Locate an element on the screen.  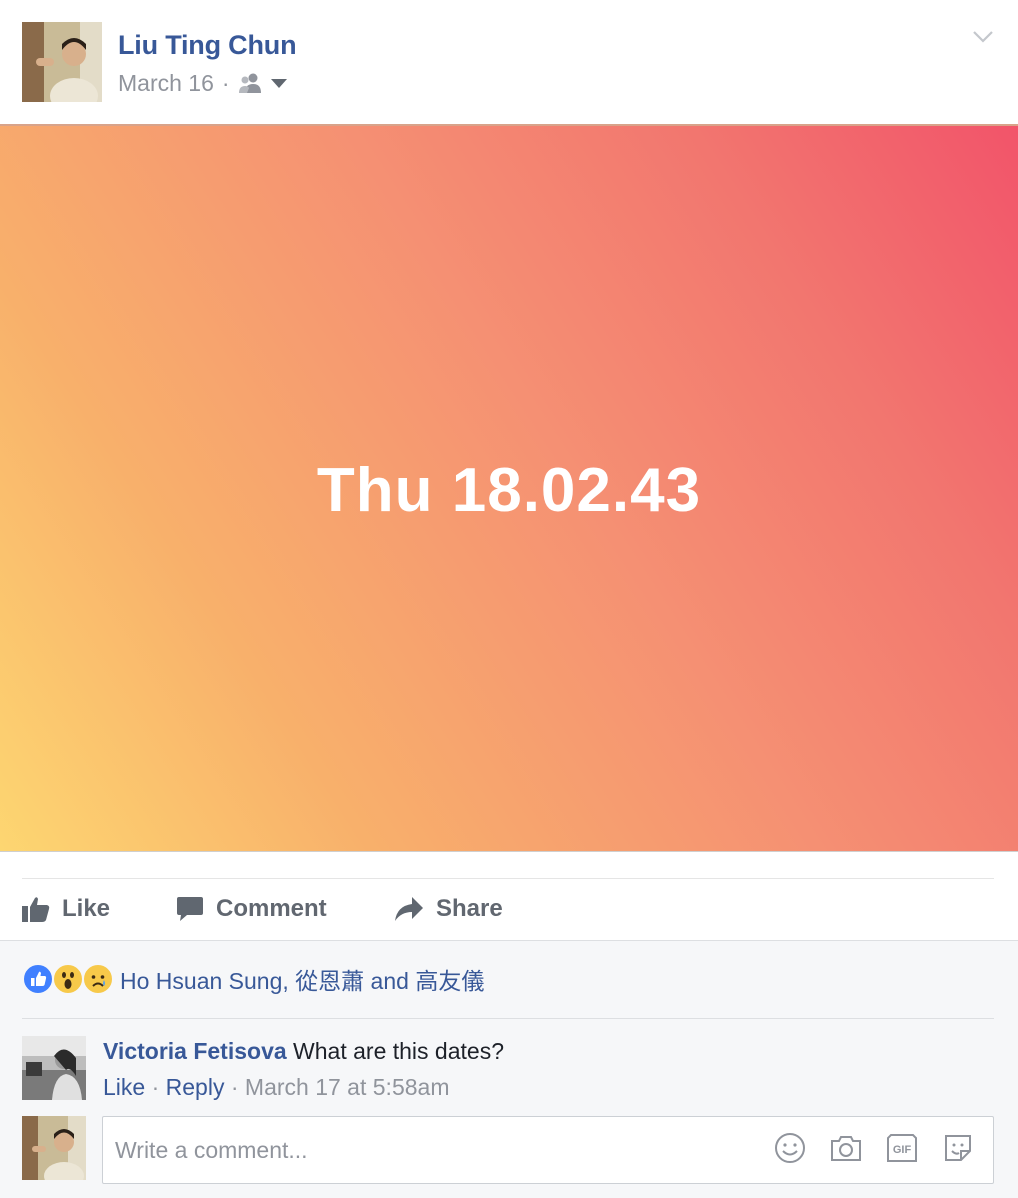
author-name: Liu Ting Chun is located at coordinates (207, 45).